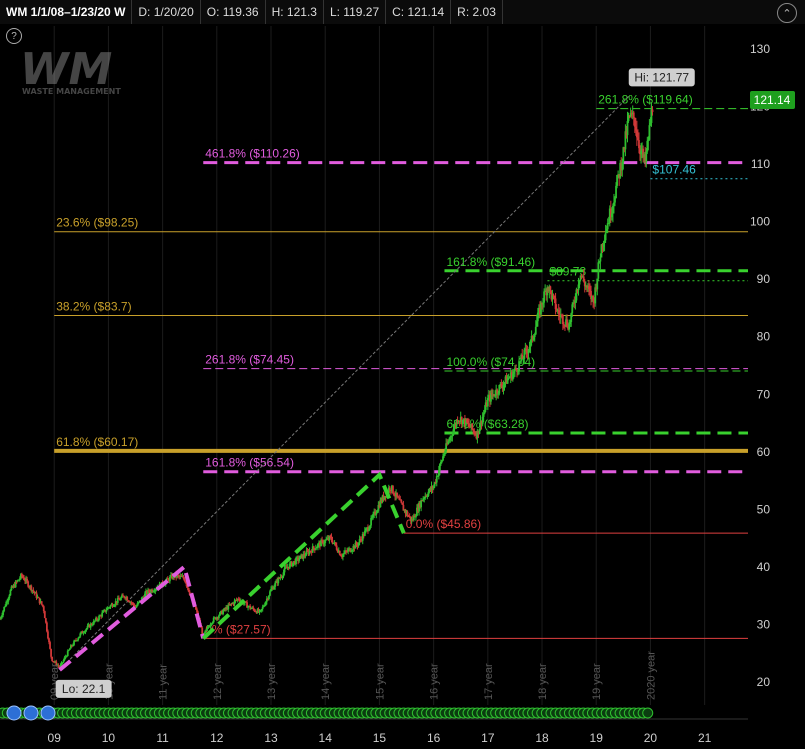 The image size is (805, 749). Describe the element at coordinates (14, 36) in the screenshot. I see `info-icon: ?` at that location.